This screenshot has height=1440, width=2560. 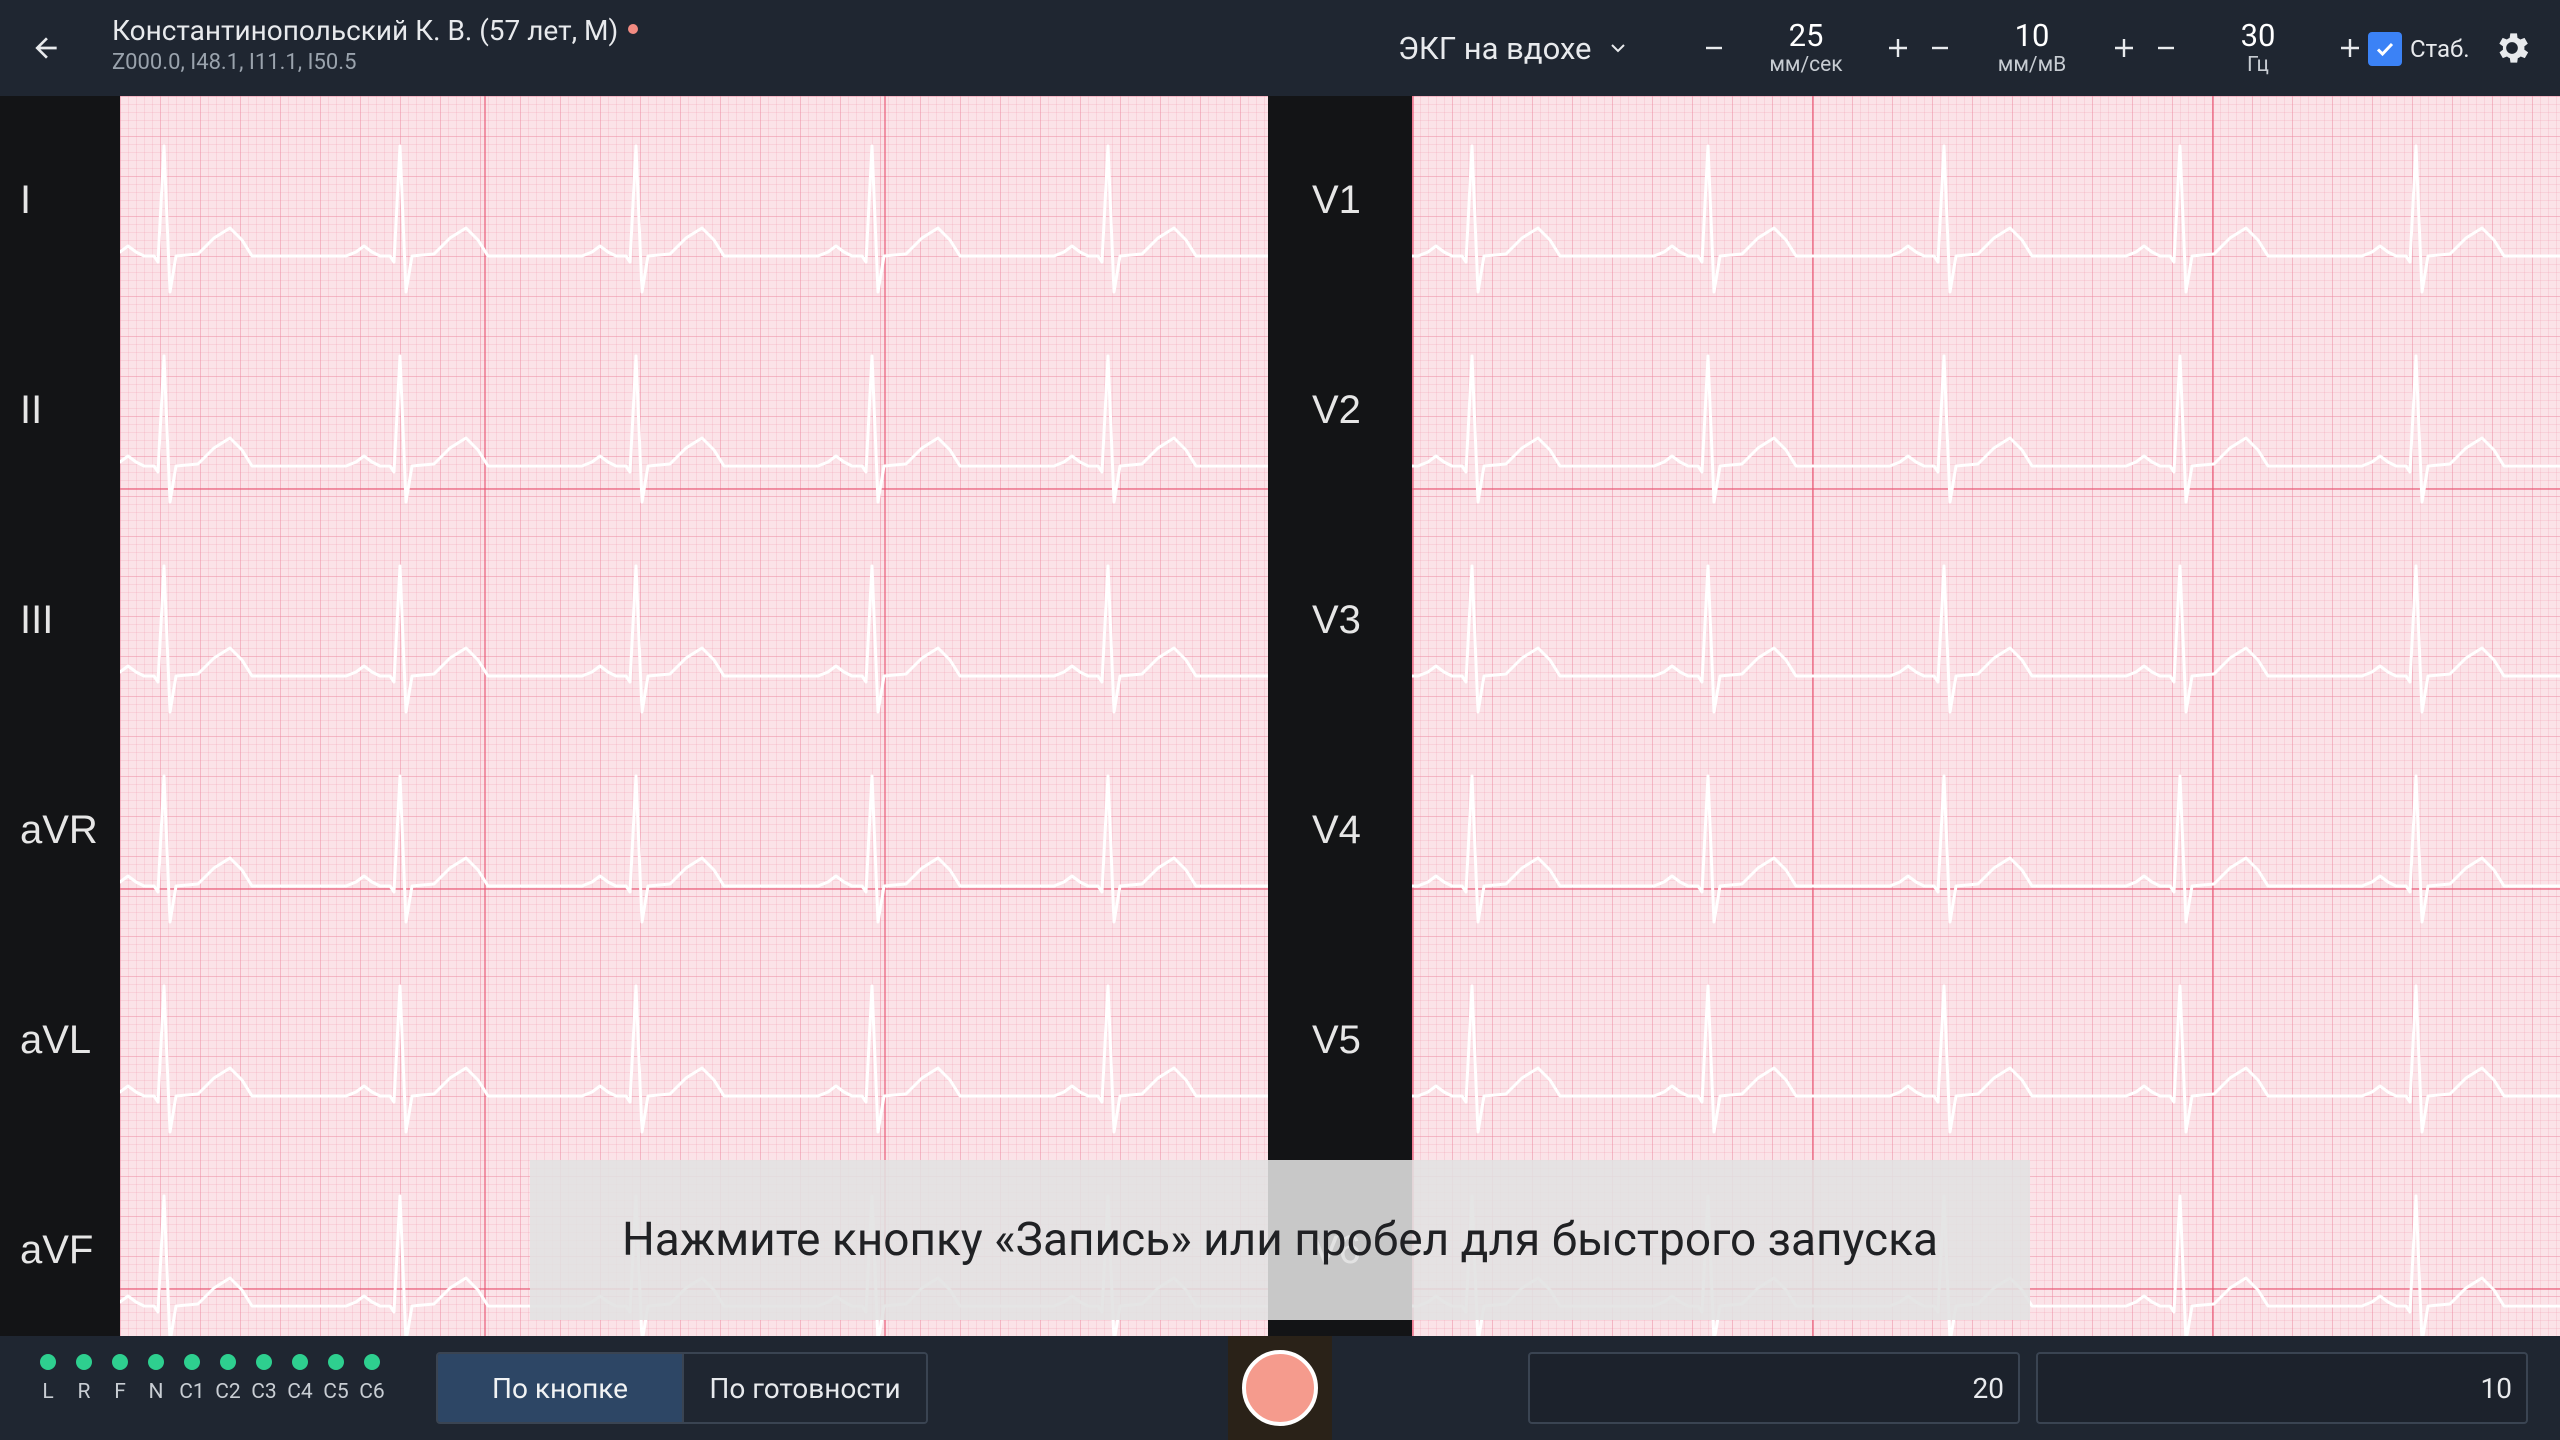 I want to click on electrode-label: L, so click(x=48, y=1392).